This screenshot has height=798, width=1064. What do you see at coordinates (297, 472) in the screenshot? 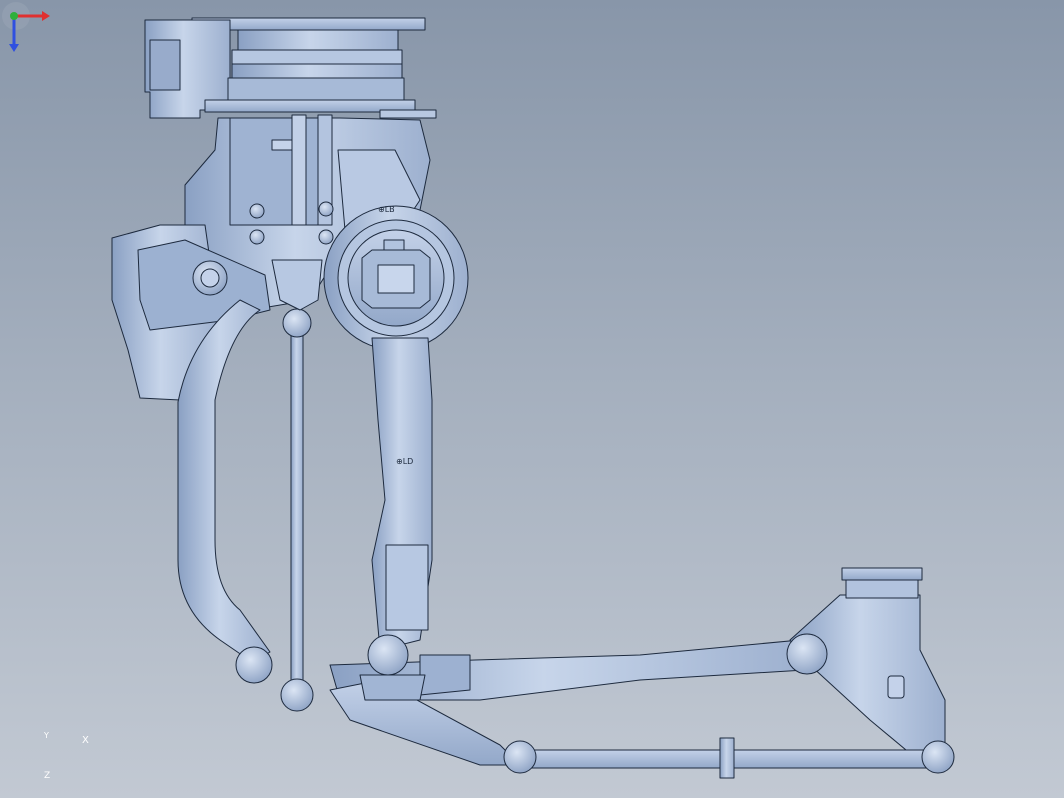
I see `tie-rod-vertical` at bounding box center [297, 472].